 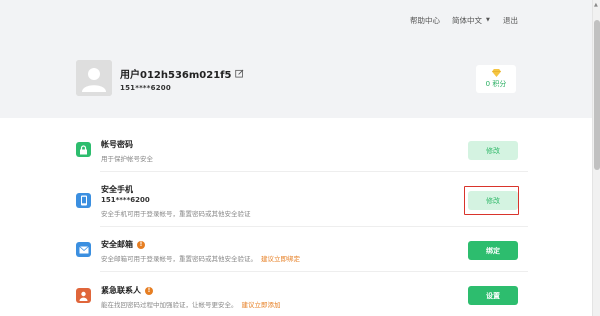 I want to click on section-title: 安全邮箱 !, so click(x=123, y=244).